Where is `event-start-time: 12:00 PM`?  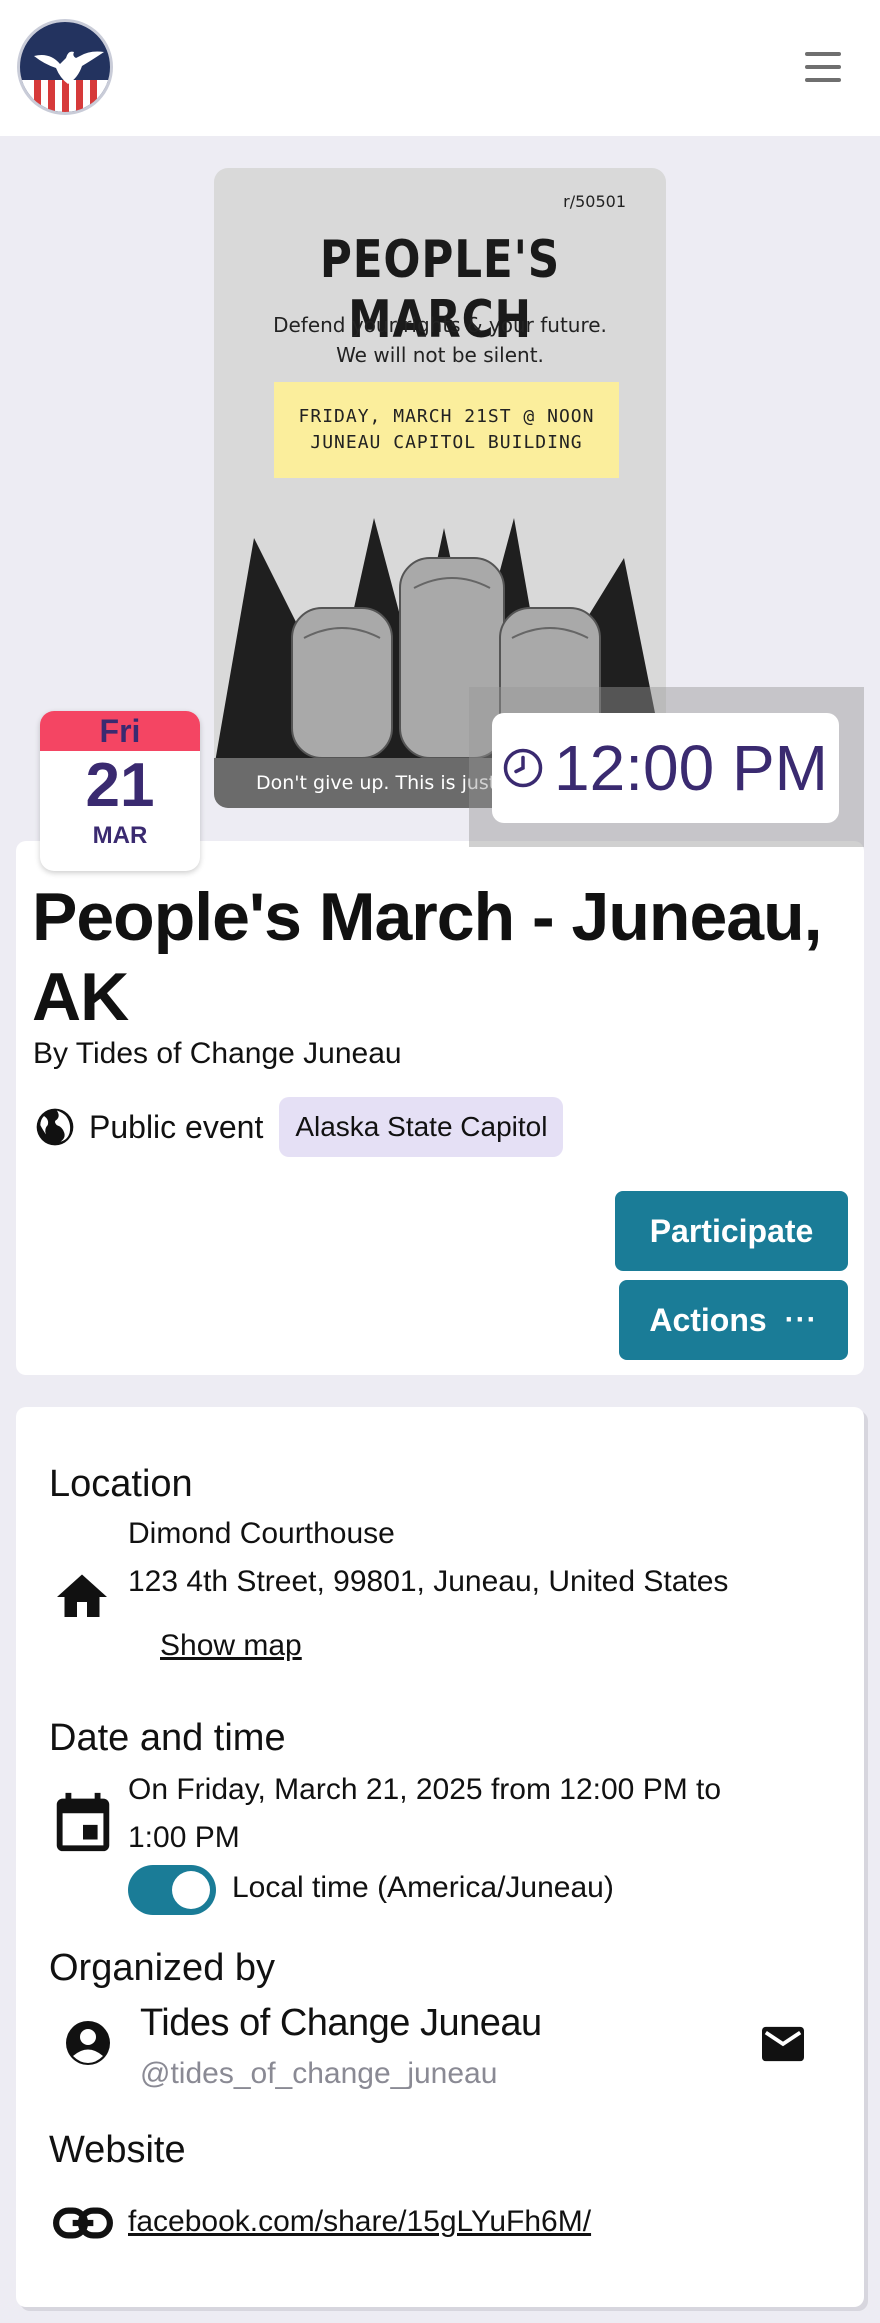
event-start-time: 12:00 PM is located at coordinates (691, 768).